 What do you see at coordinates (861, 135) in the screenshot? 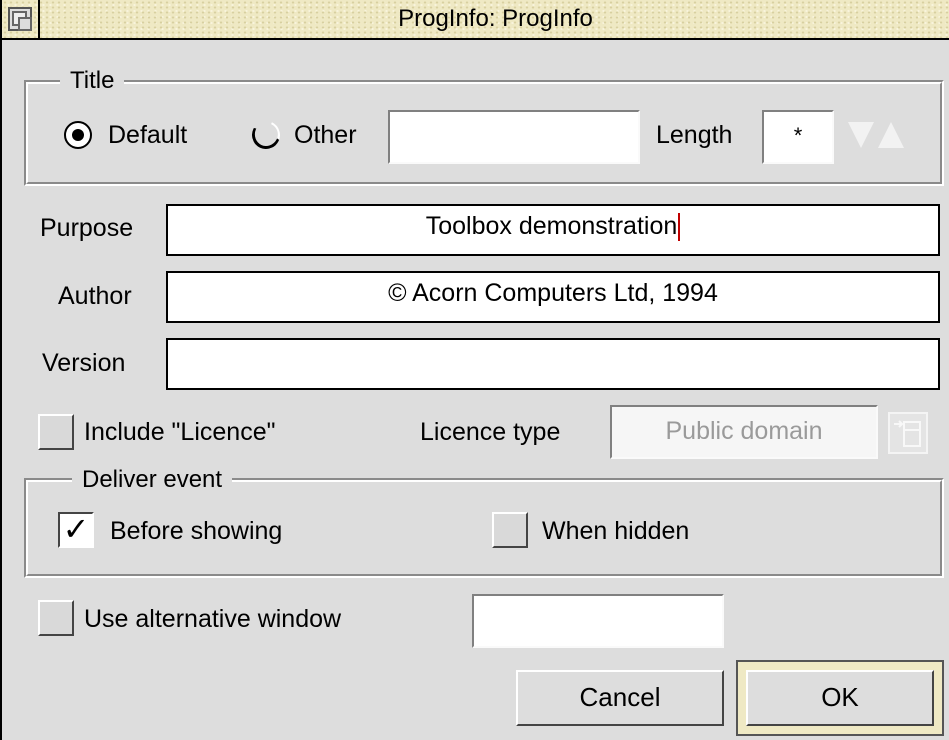
I see `arrow-down-icon` at bounding box center [861, 135].